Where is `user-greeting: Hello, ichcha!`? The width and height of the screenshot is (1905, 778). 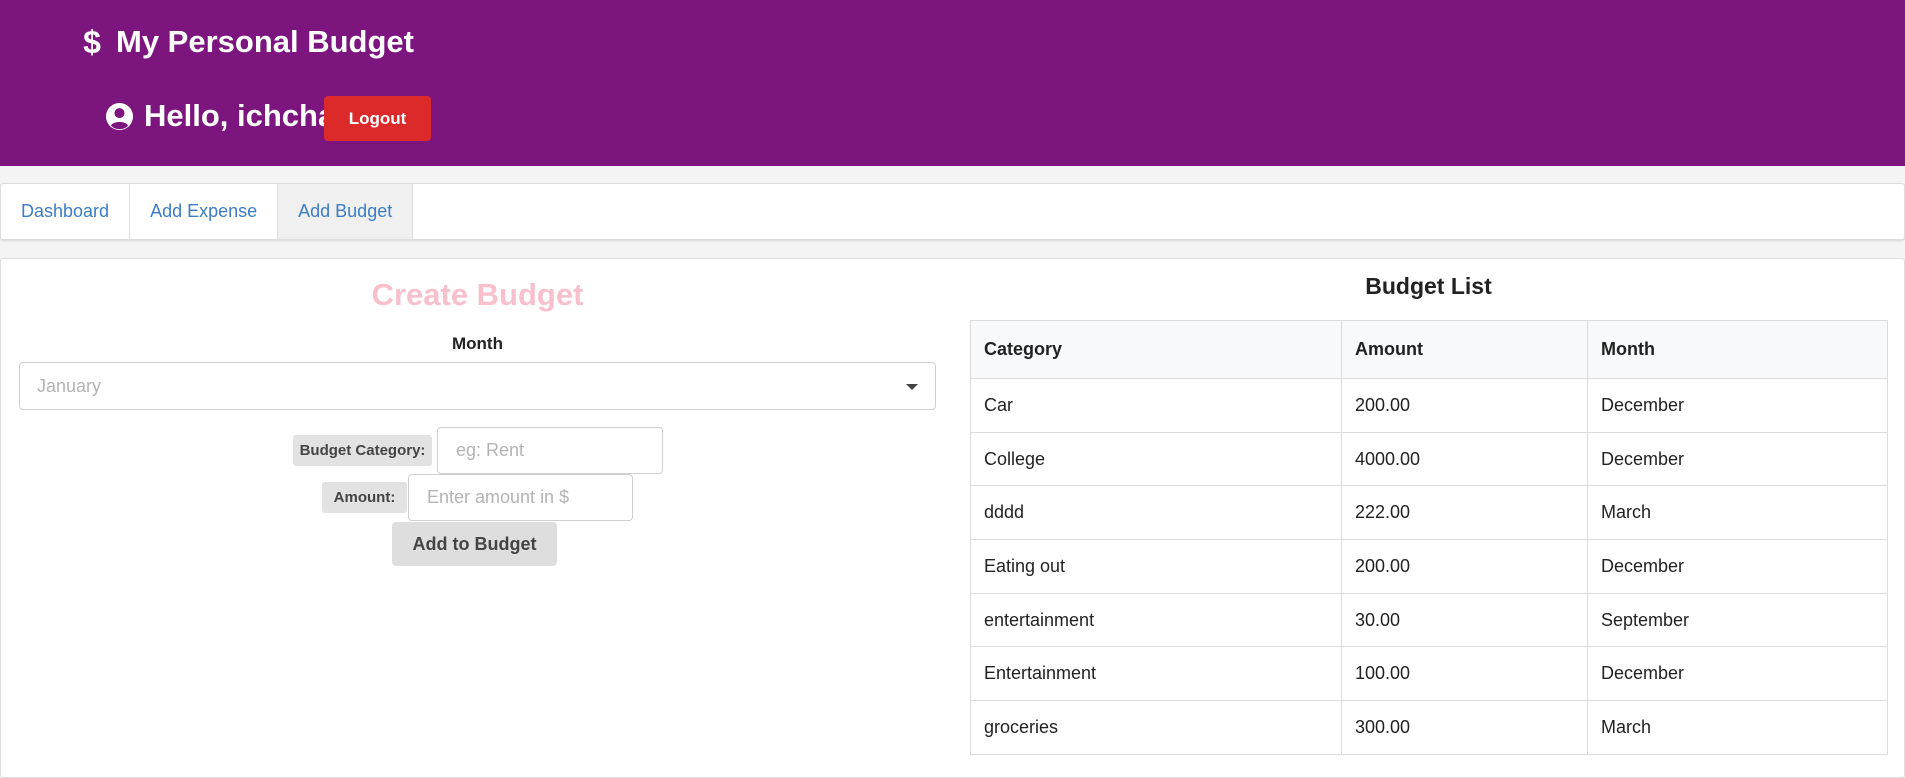
user-greeting: Hello, ichcha! is located at coordinates (225, 116).